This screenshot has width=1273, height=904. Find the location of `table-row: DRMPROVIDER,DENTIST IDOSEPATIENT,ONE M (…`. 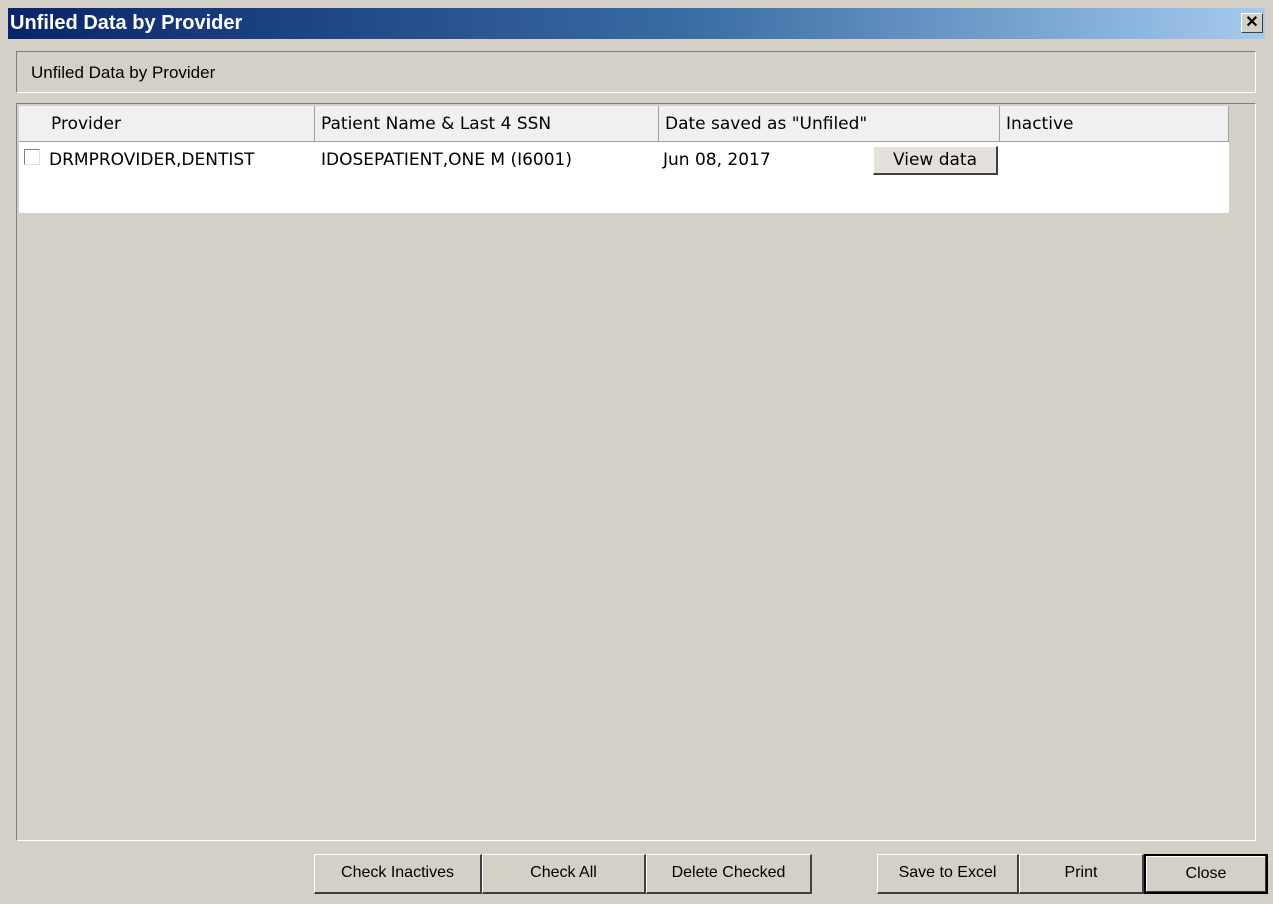

table-row: DRMPROVIDER,DENTIST IDOSEPATIENT,ONE M (… is located at coordinates (624, 160).